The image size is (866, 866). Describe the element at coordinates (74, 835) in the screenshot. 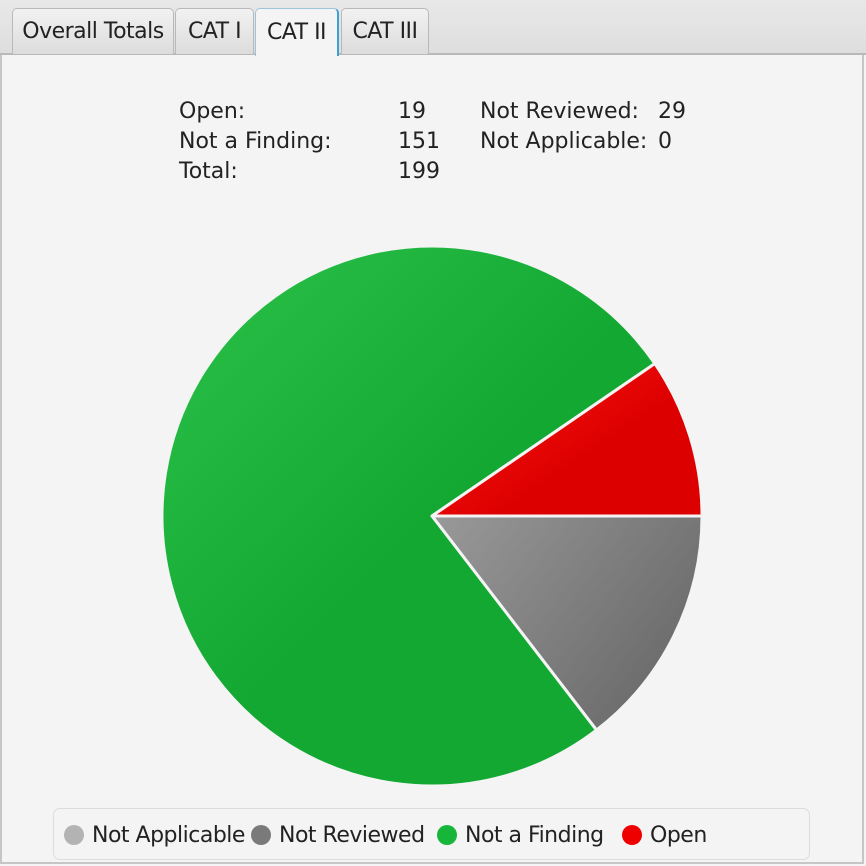

I see `legend-marker-not-applicable` at that location.